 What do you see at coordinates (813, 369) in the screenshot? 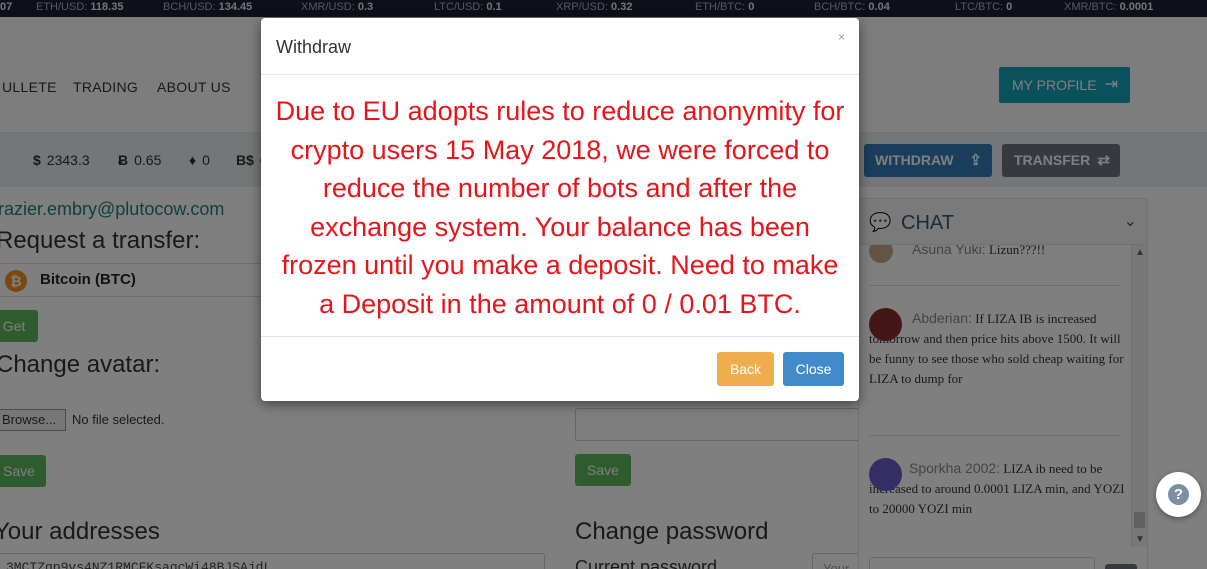
I see `close-button: Close` at bounding box center [813, 369].